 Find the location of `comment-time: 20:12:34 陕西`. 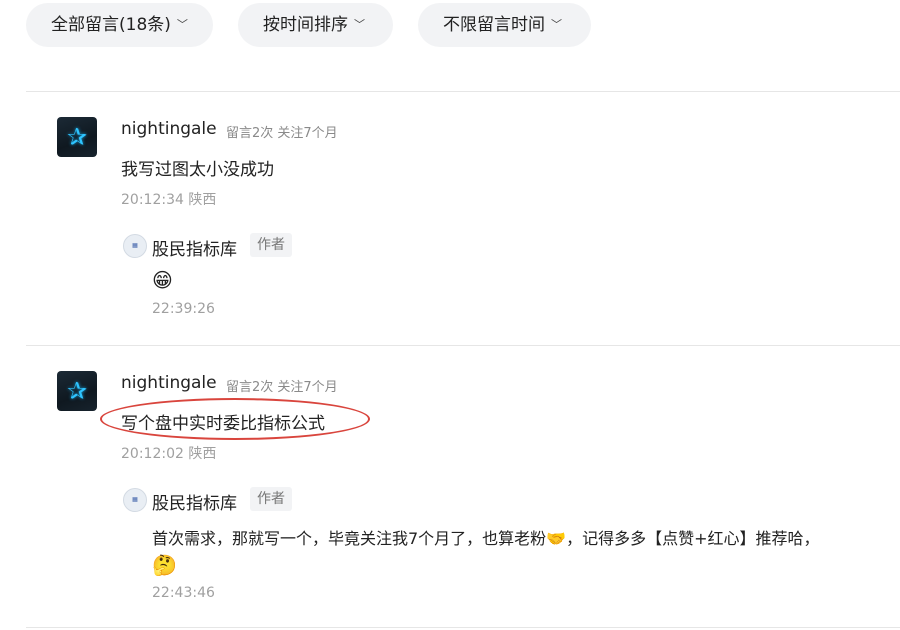

comment-time: 20:12:34 陕西 is located at coordinates (169, 200).